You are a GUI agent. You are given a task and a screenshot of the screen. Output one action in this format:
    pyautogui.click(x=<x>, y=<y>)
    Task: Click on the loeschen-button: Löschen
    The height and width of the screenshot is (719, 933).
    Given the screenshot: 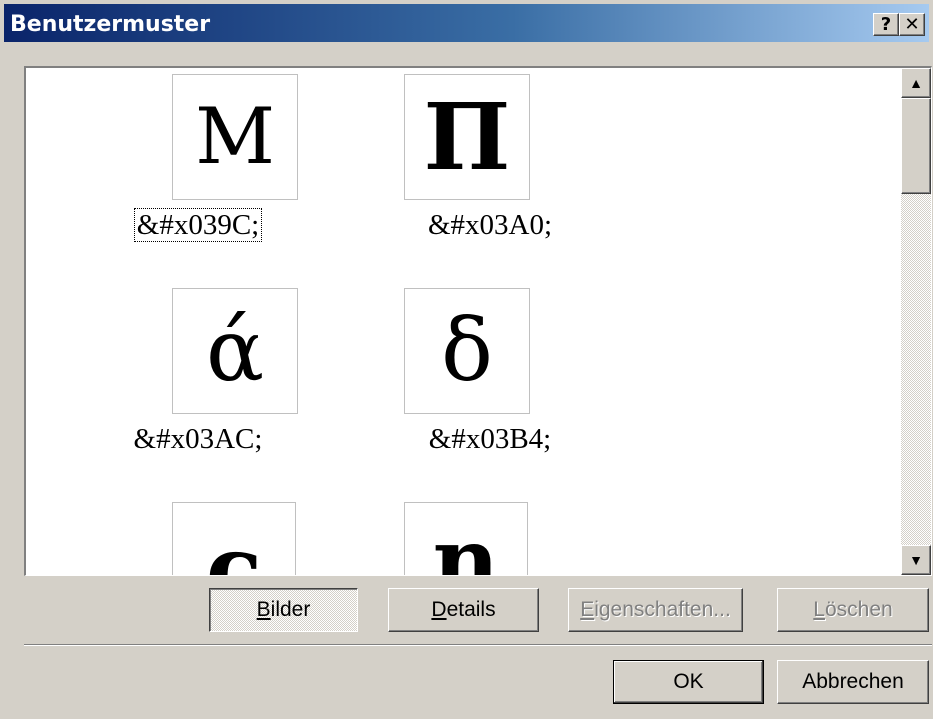 What is the action you would take?
    pyautogui.click(x=853, y=610)
    